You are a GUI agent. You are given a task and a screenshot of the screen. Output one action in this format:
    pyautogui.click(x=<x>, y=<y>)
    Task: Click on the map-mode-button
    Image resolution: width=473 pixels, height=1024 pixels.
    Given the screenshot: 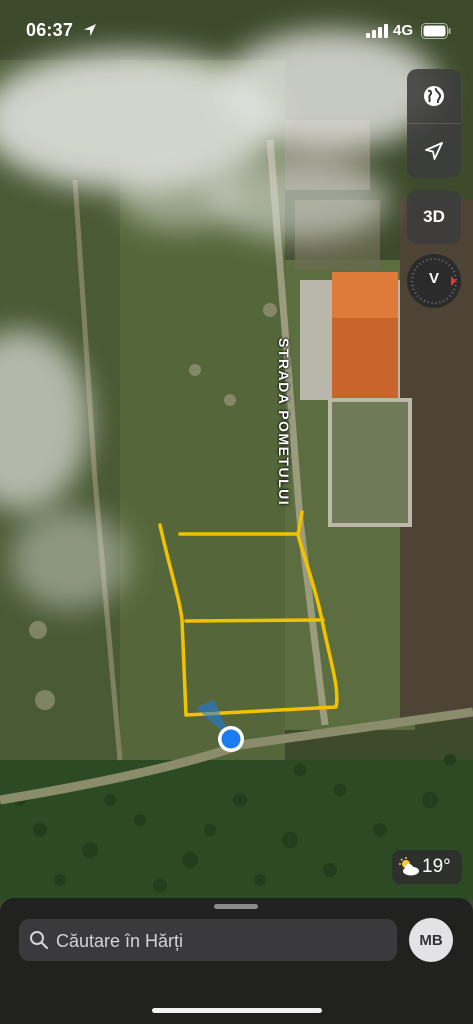 What is the action you would take?
    pyautogui.click(x=434, y=96)
    